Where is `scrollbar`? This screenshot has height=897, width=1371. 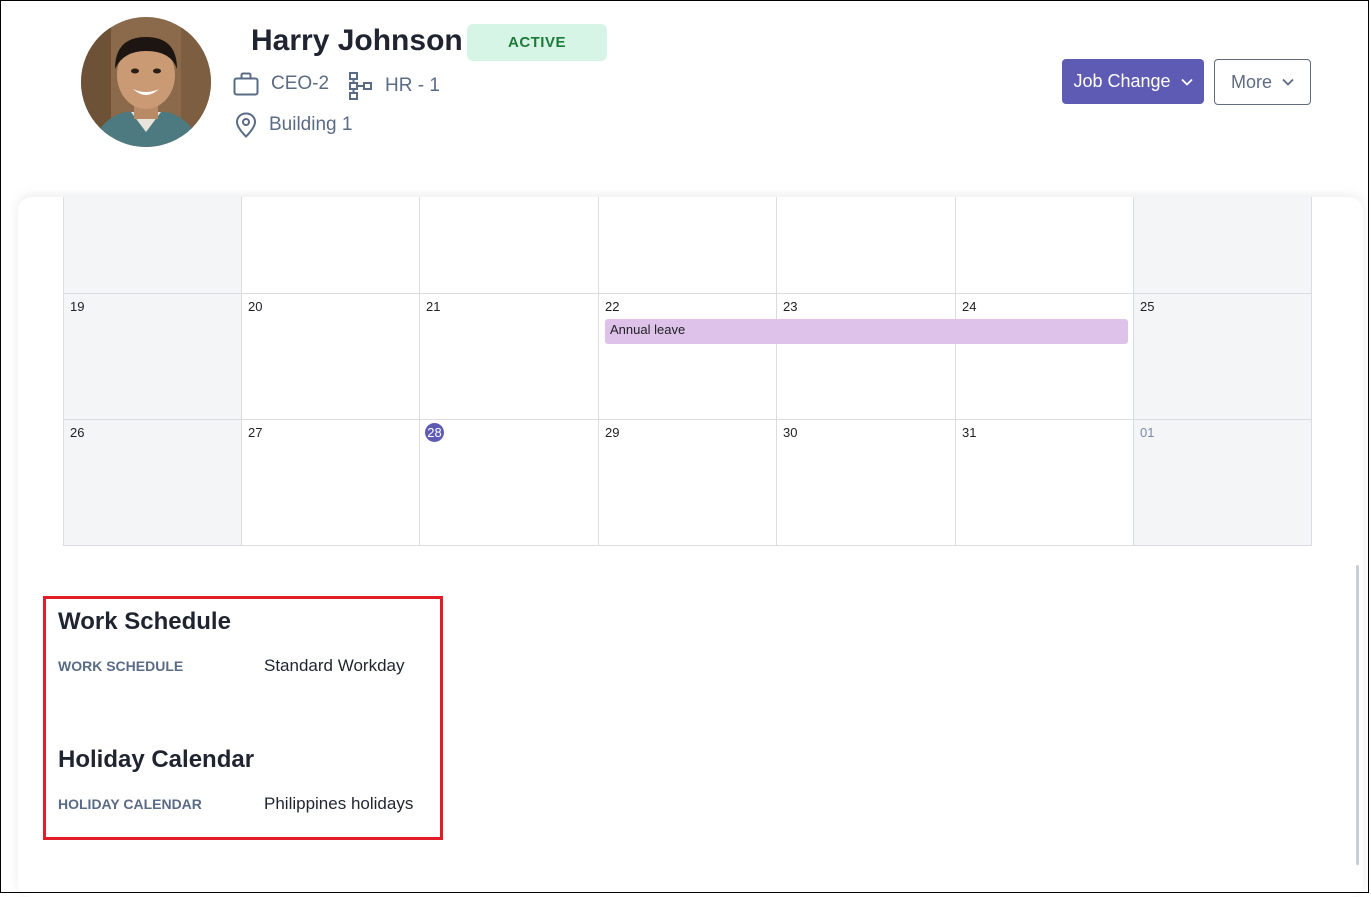
scrollbar is located at coordinates (1357, 715).